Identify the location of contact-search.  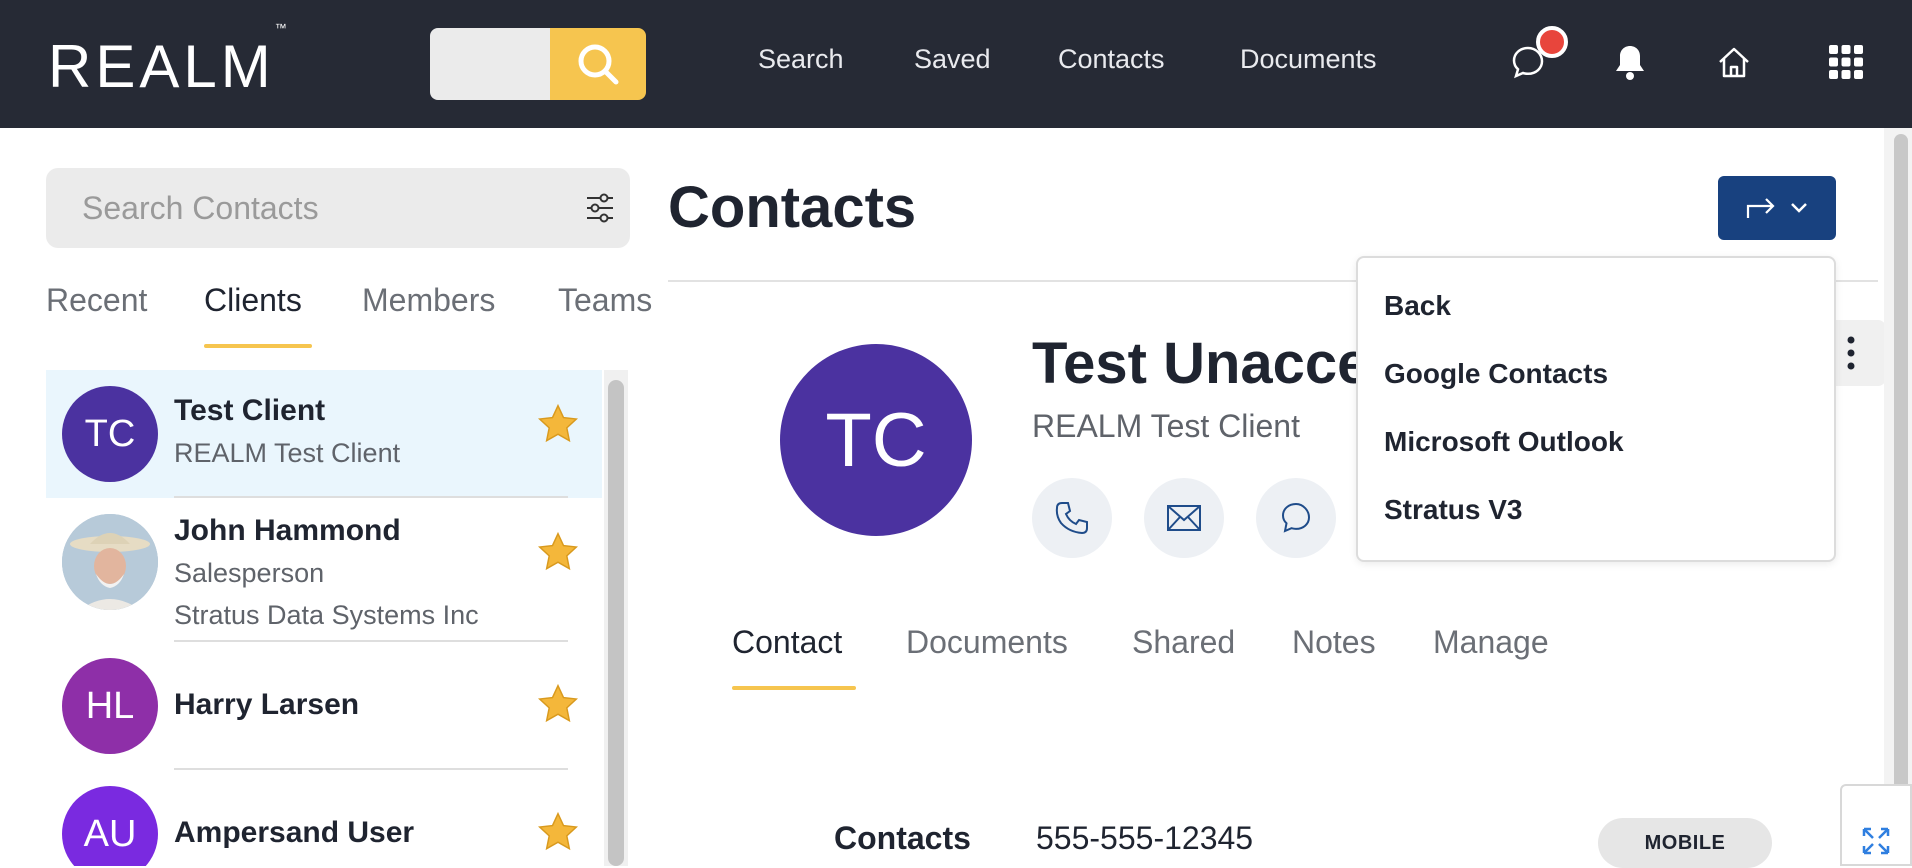
(338, 208).